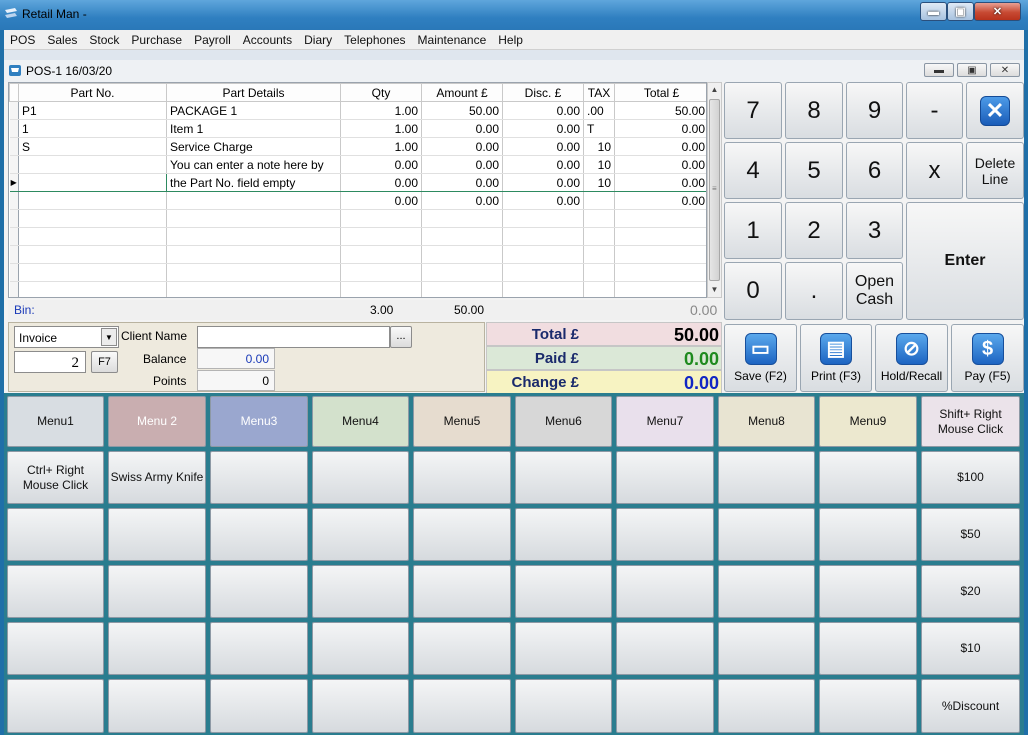 Image resolution: width=1028 pixels, height=735 pixels. What do you see at coordinates (868, 421) in the screenshot?
I see `menu9-button: Menu9` at bounding box center [868, 421].